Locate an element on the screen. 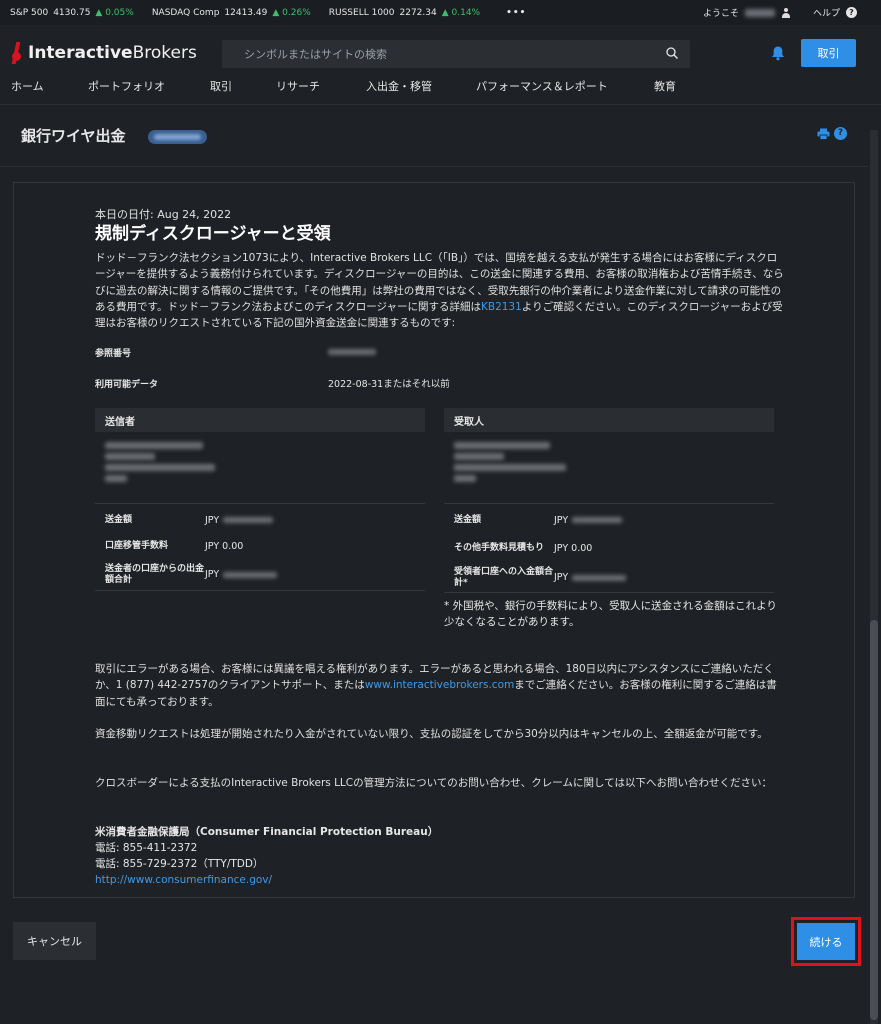 The image size is (881, 1024). search-icon is located at coordinates (672, 53).